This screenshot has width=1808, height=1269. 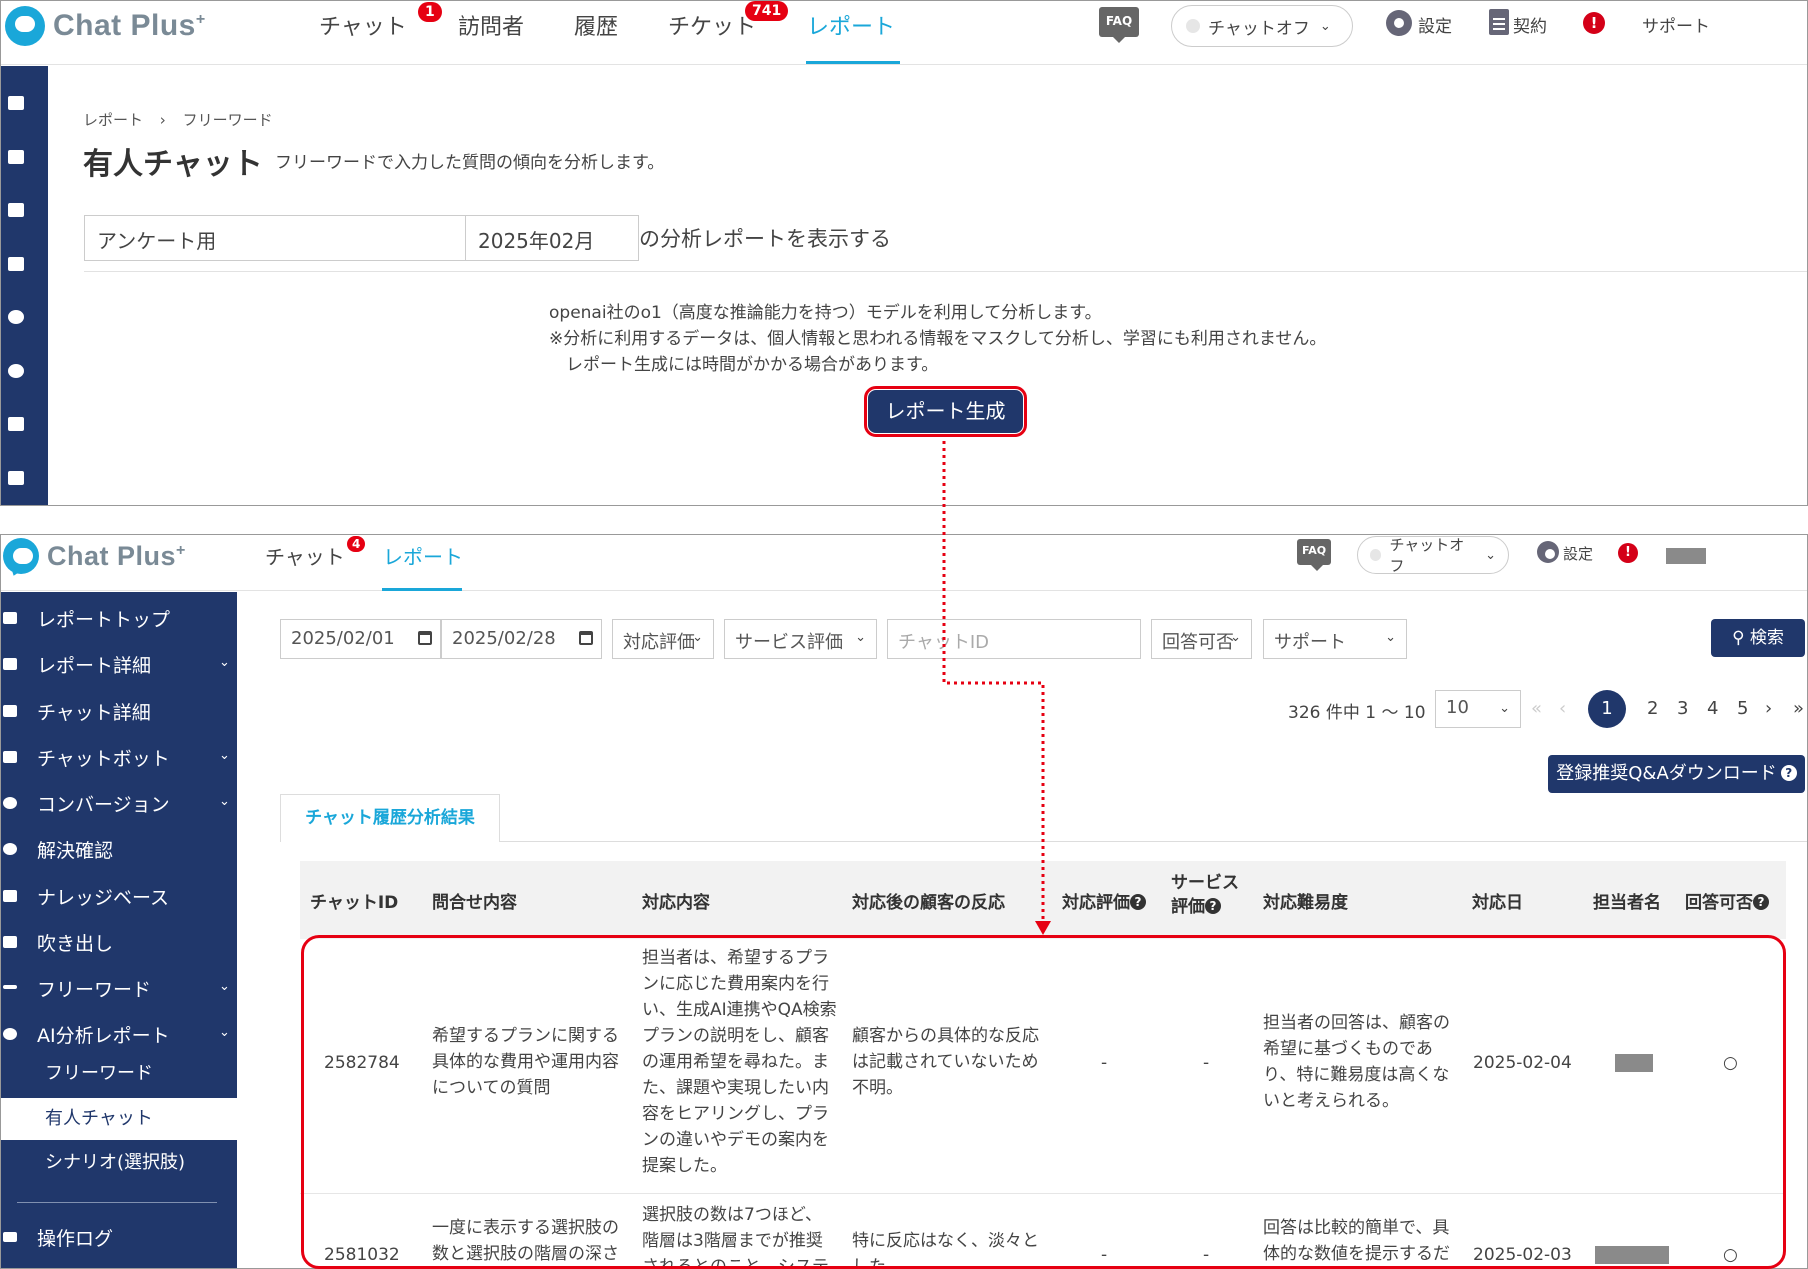 I want to click on sidebar-item-operation-log: 操作ログ, so click(x=119, y=1239).